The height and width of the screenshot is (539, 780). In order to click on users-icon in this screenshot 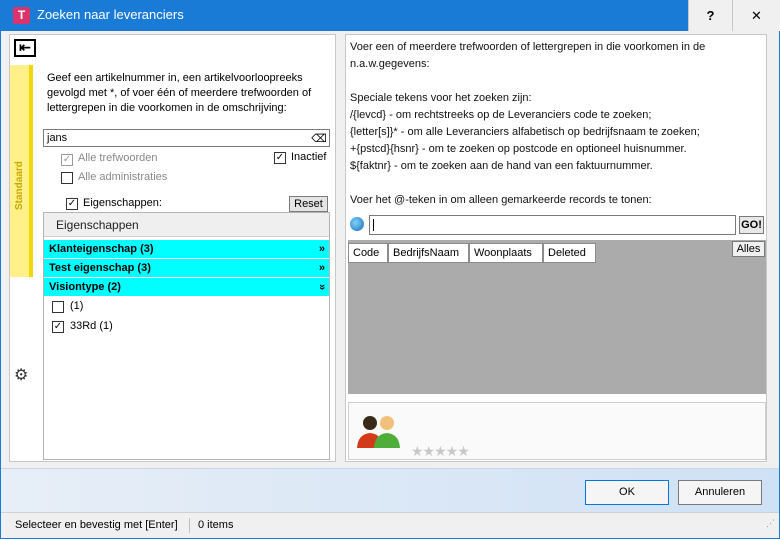, I will do `click(378, 432)`.